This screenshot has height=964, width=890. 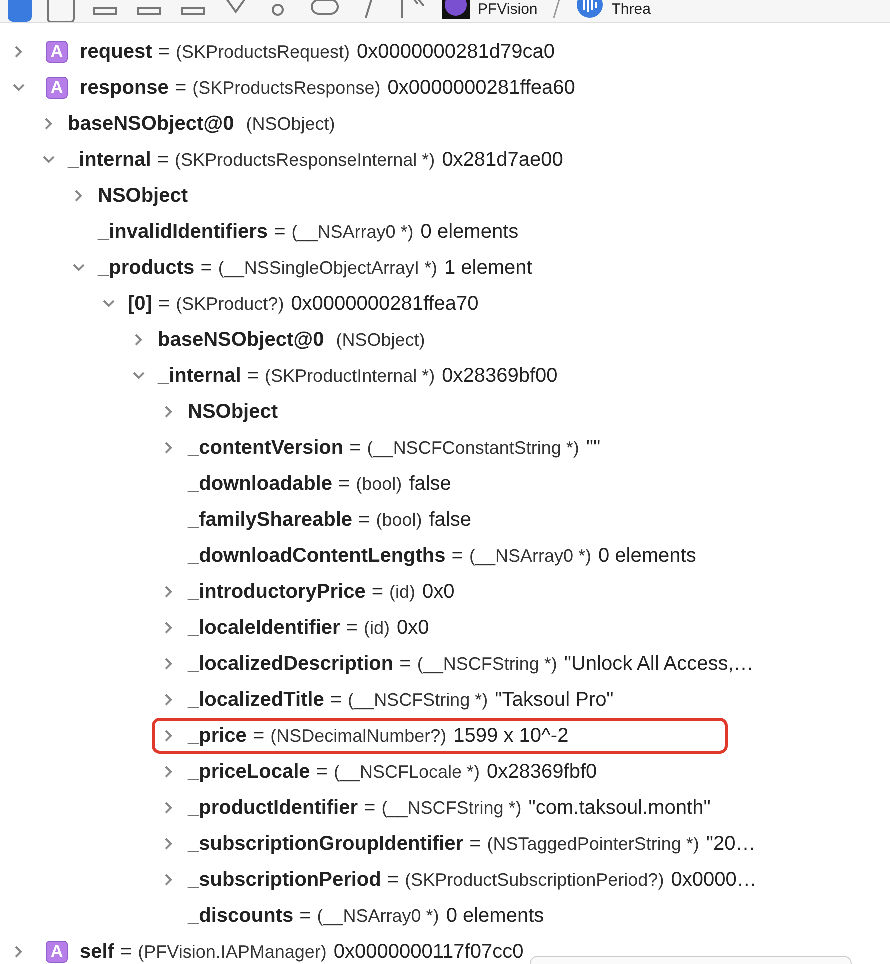 I want to click on variable-row: _internal = (SKProductsResponseInternal *) 0x281d7ae00, so click(x=445, y=160).